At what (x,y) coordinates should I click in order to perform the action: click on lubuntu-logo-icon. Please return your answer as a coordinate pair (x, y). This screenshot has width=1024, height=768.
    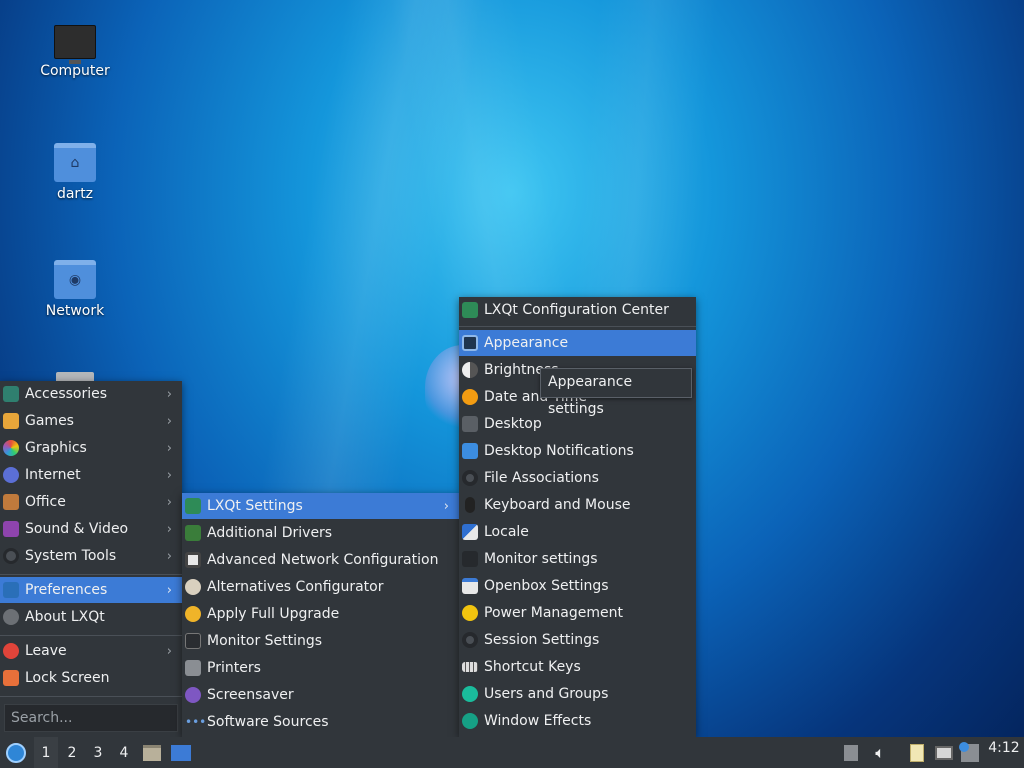
    Looking at the image, I should click on (16, 752).